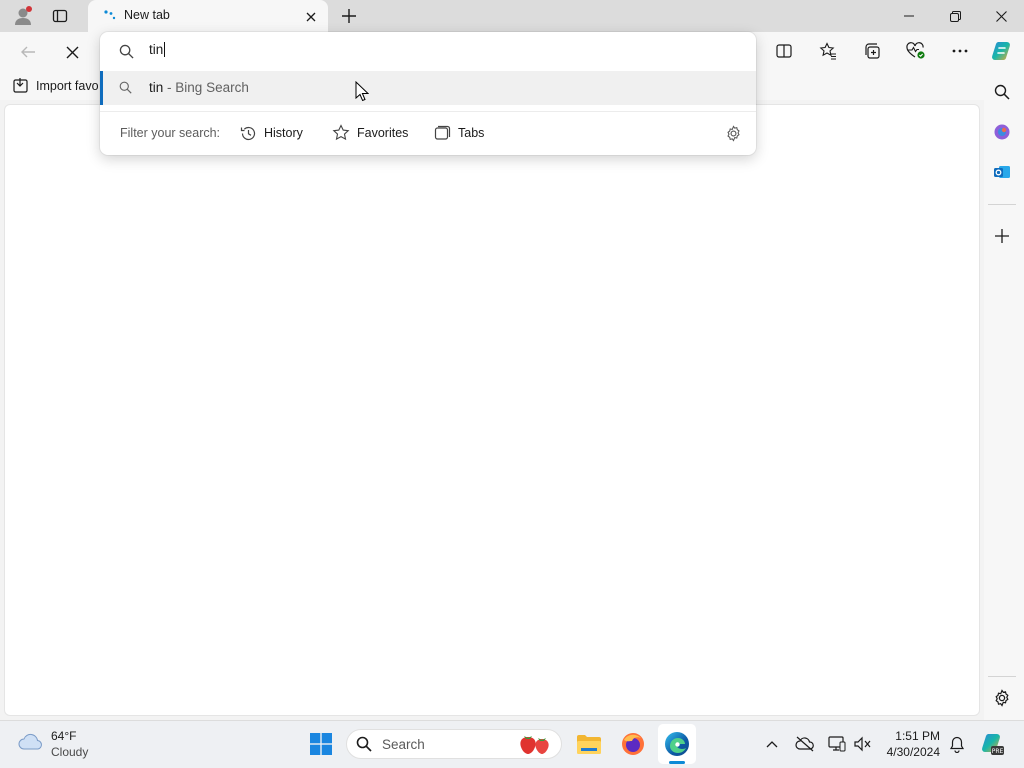  I want to click on filter-history-button: History, so click(271, 133).